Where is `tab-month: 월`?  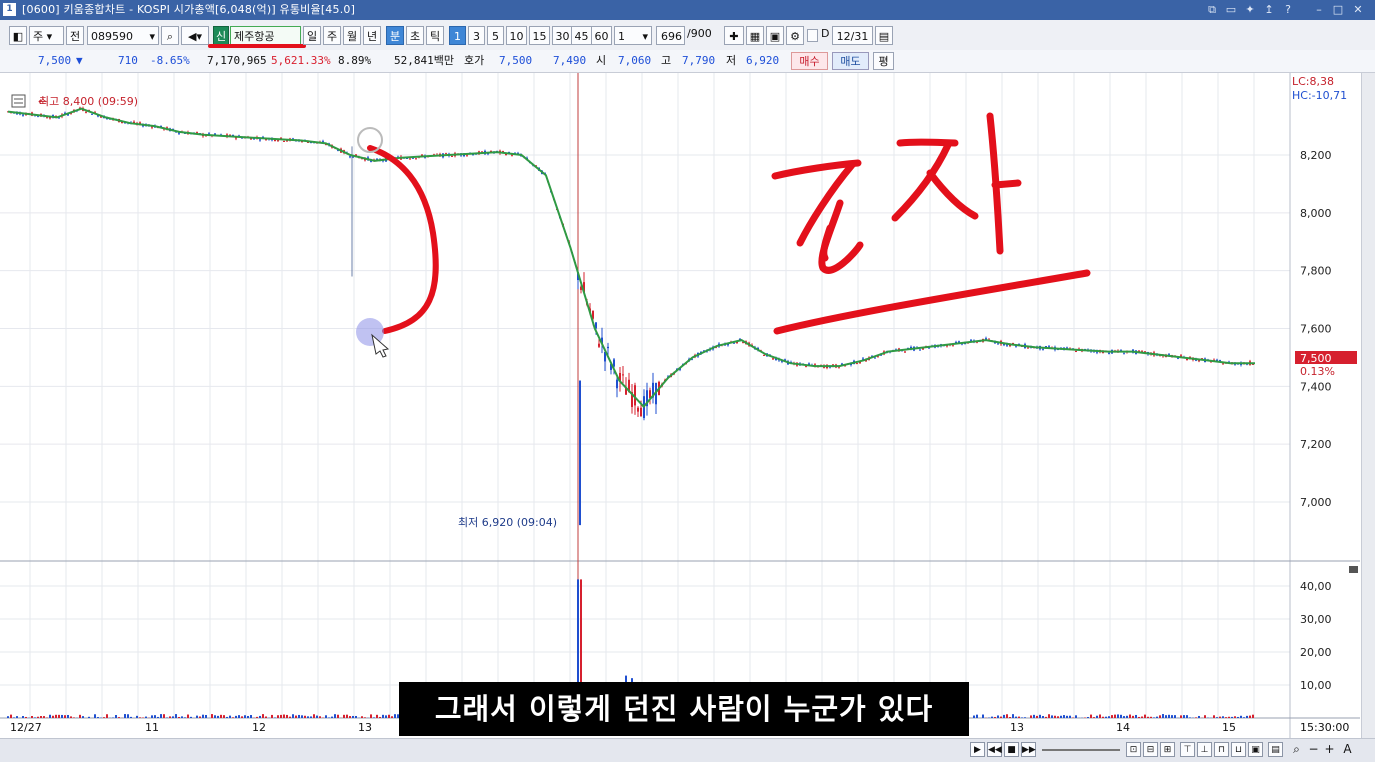
tab-month: 월 is located at coordinates (352, 35).